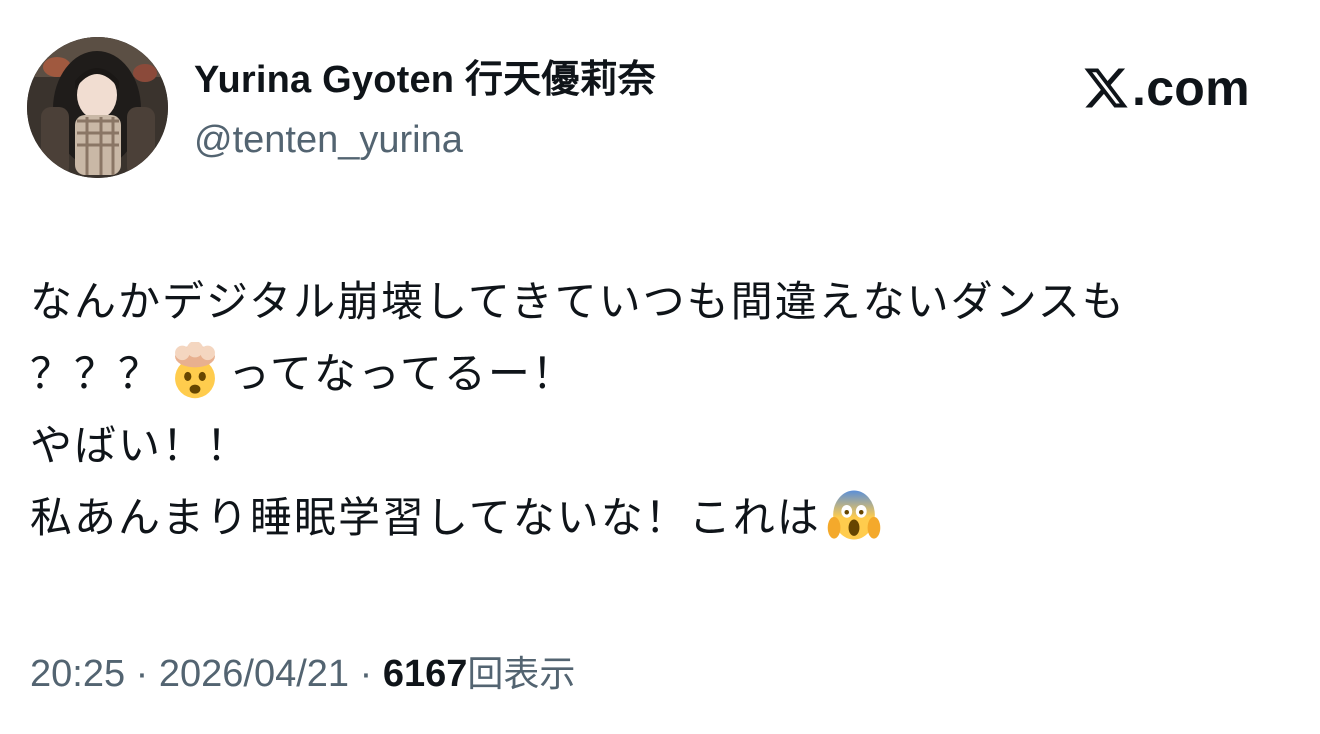  I want to click on display-name: Yurina Gyoten 行天優莉奈, so click(425, 80).